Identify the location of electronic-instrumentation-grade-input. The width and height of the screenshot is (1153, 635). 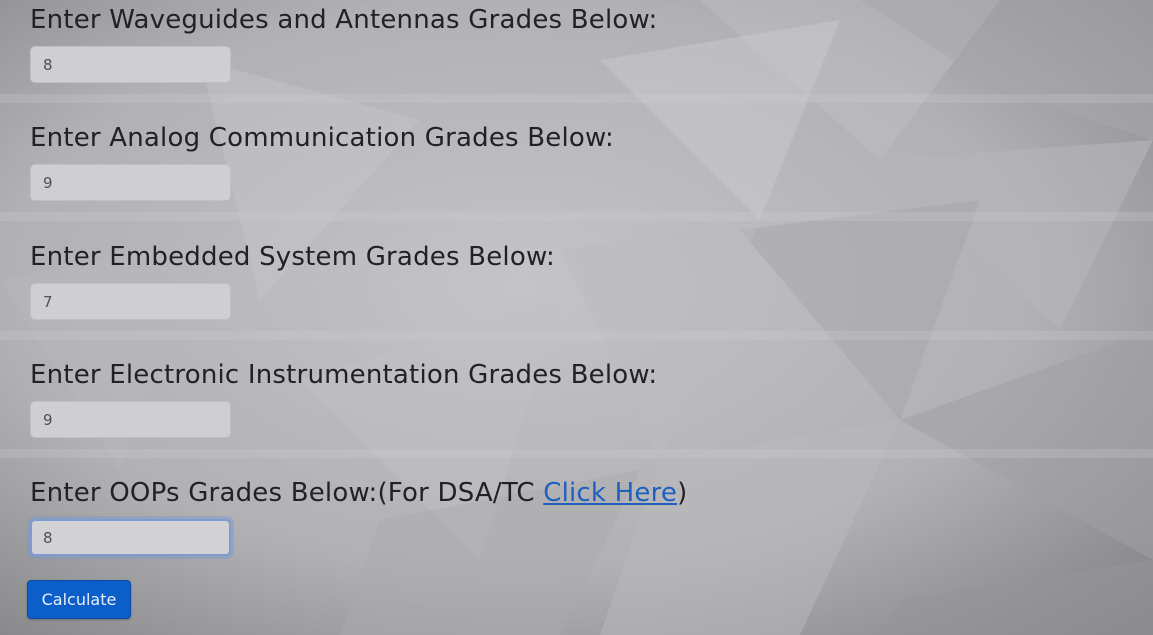
(130, 419).